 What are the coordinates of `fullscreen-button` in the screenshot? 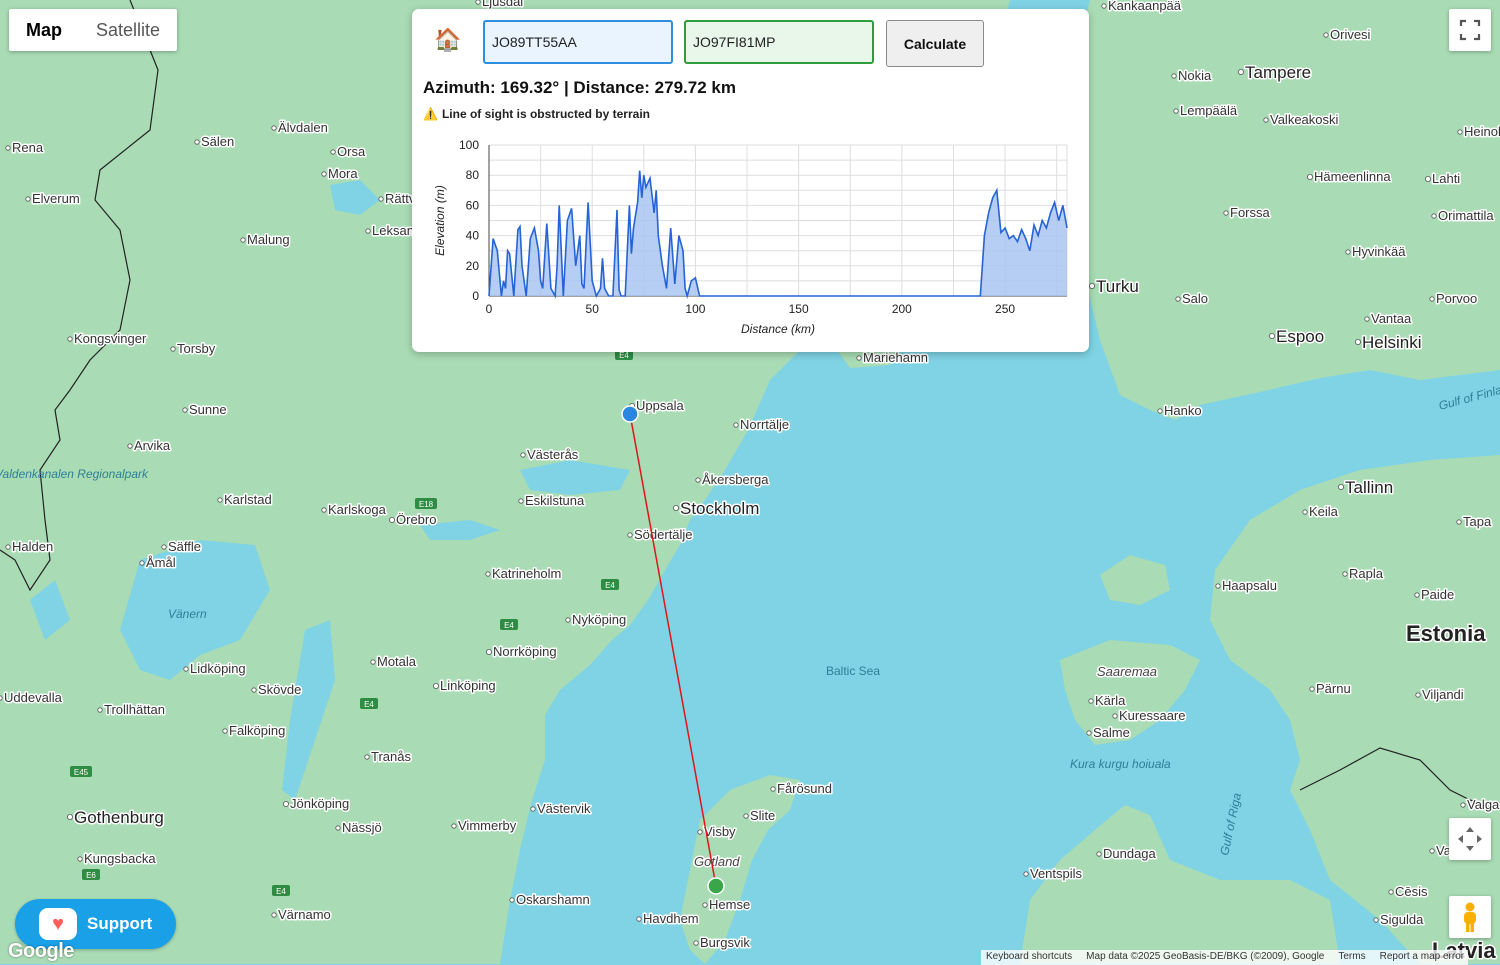 It's located at (1470, 30).